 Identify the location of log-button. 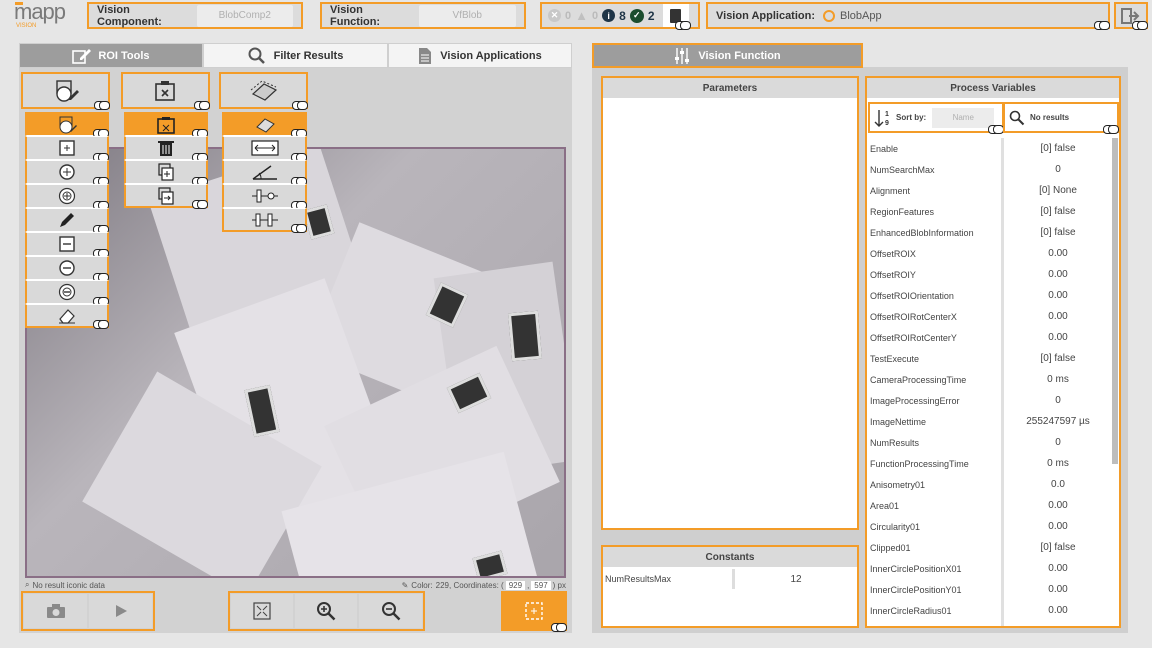
(676, 17).